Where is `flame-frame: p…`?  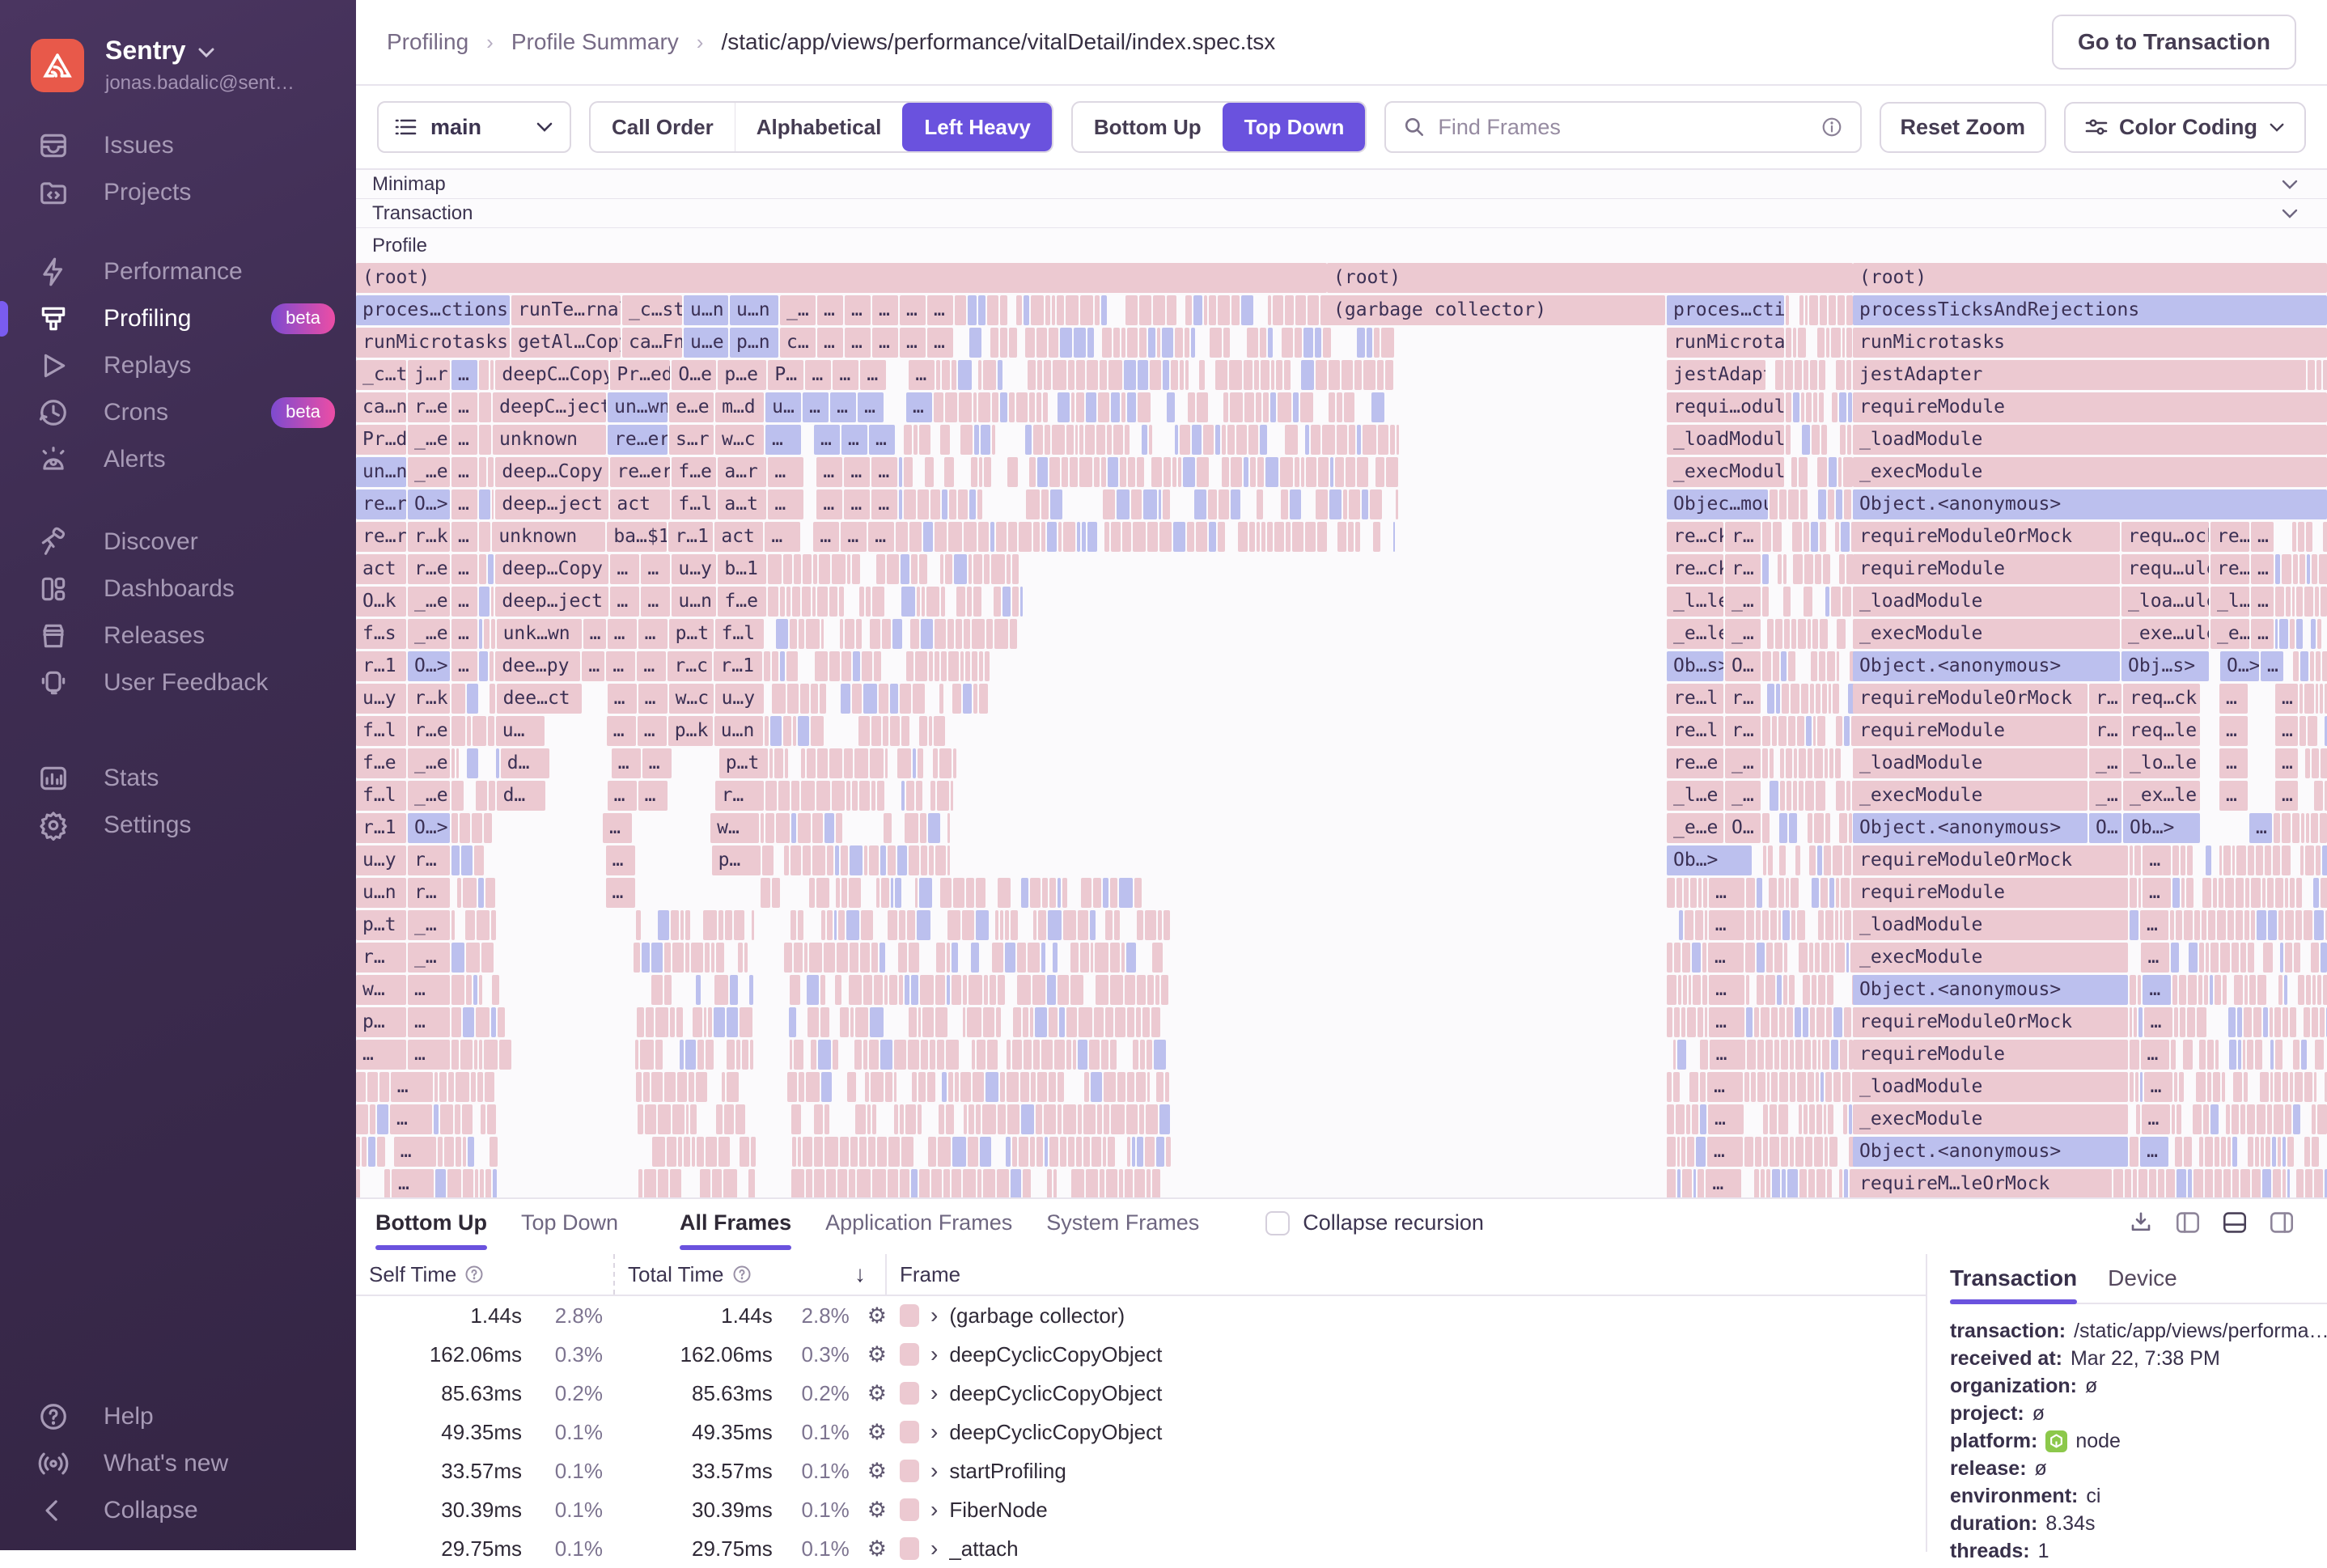
flame-frame: p… is located at coordinates (381, 1022).